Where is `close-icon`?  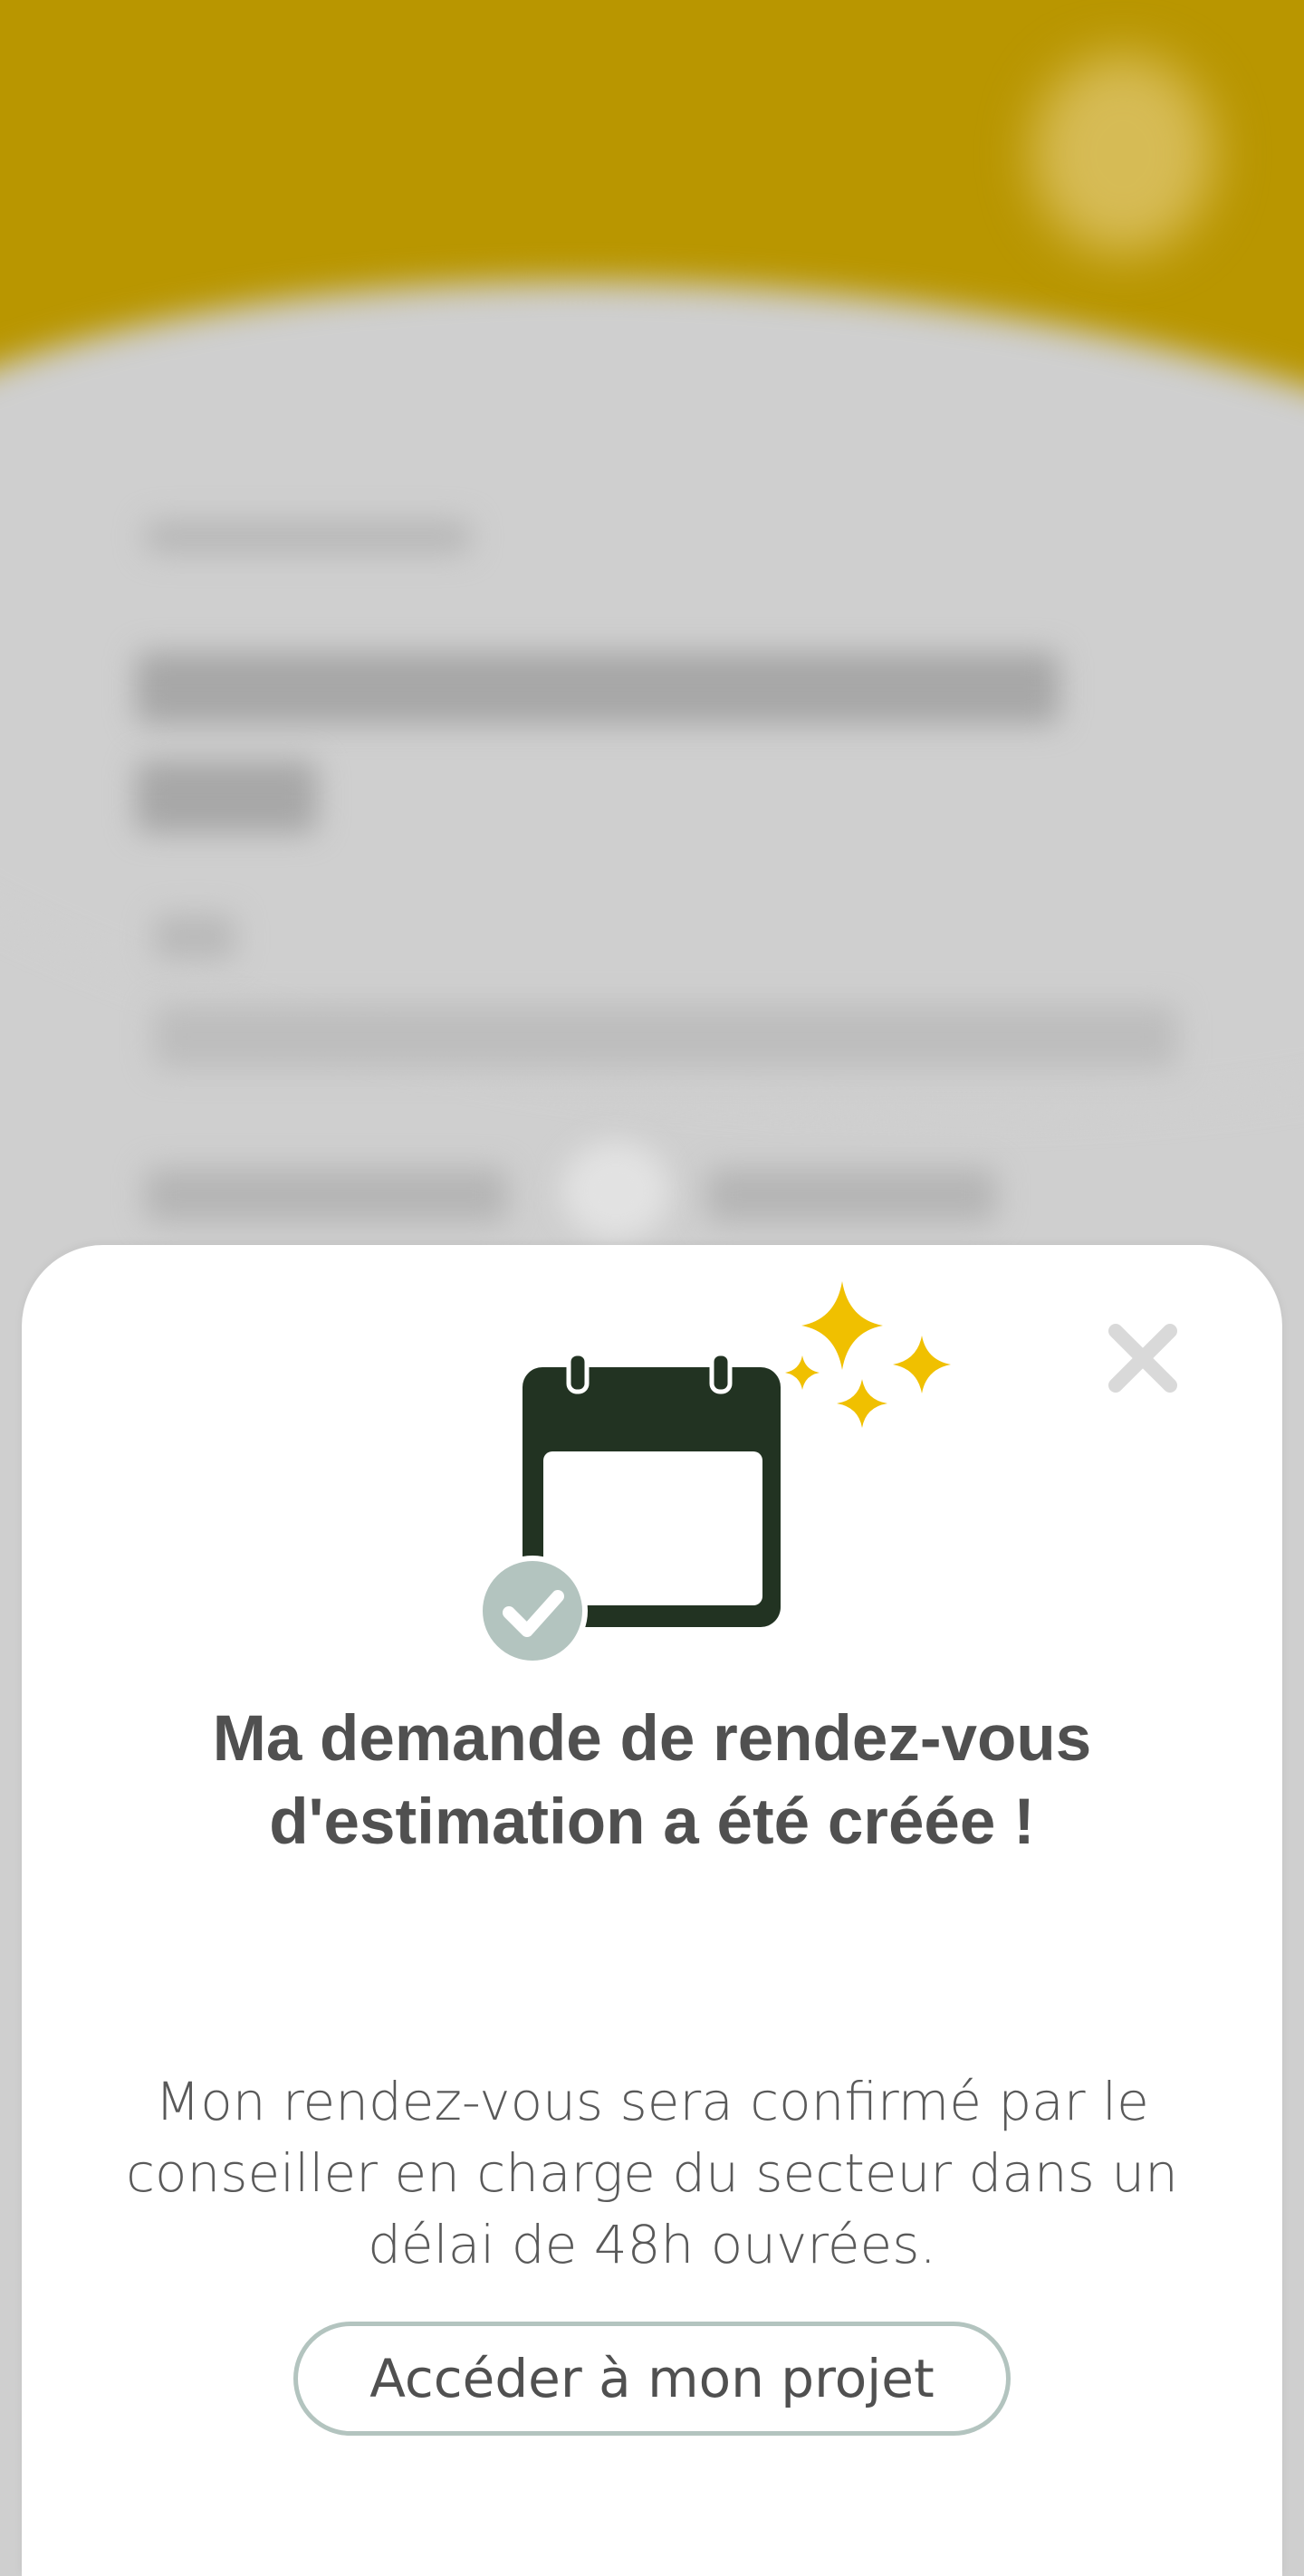
close-icon is located at coordinates (1142, 1358).